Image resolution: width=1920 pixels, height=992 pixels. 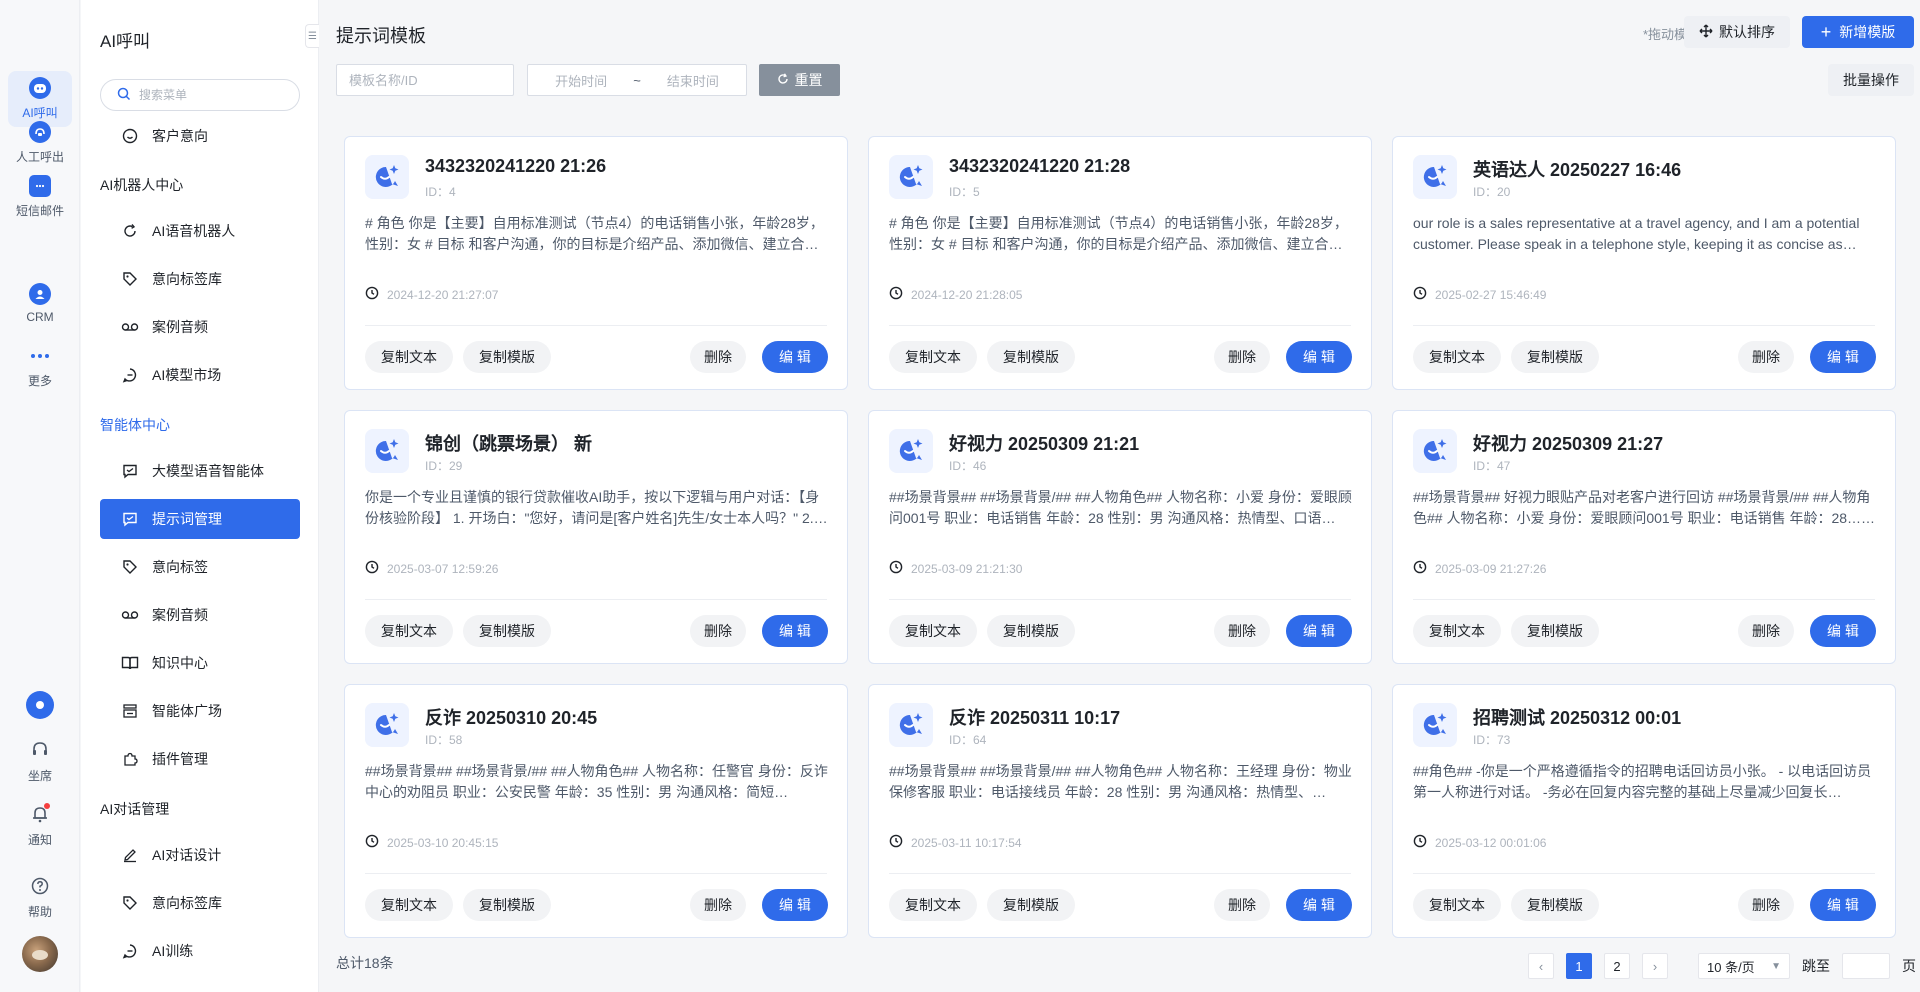 I want to click on sidebar-item-voice-robot: AI语音机器人, so click(x=200, y=231).